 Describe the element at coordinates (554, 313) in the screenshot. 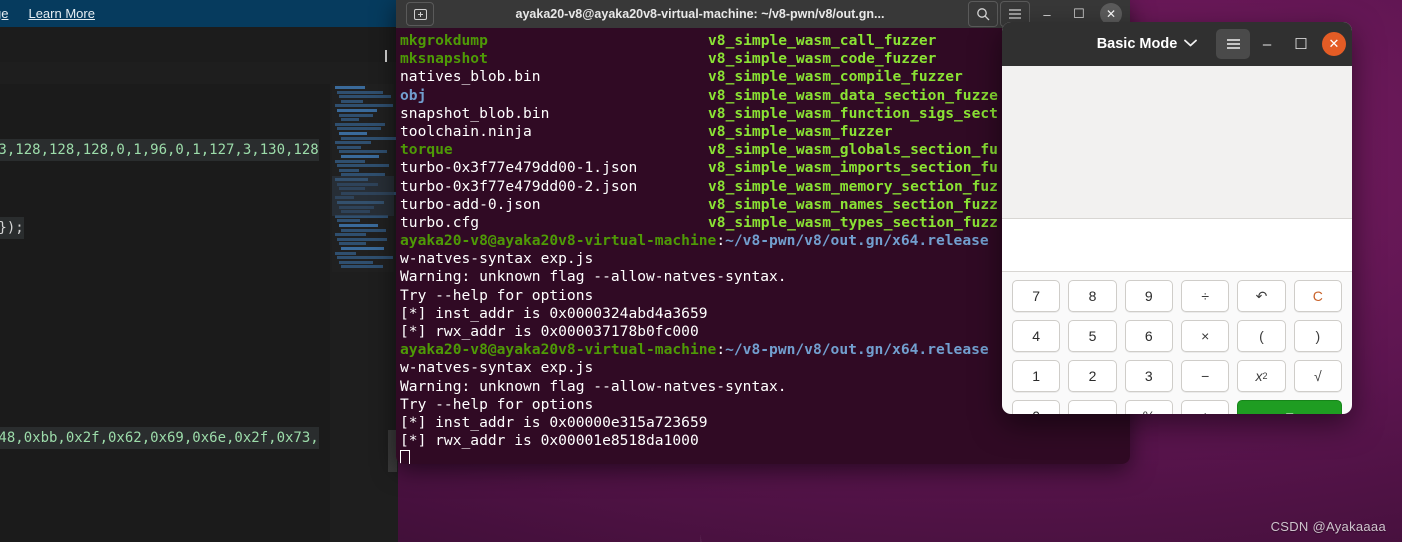

I see `terminal-output-text: [*] inst_addr is 0x0000324abd4a3659` at that location.